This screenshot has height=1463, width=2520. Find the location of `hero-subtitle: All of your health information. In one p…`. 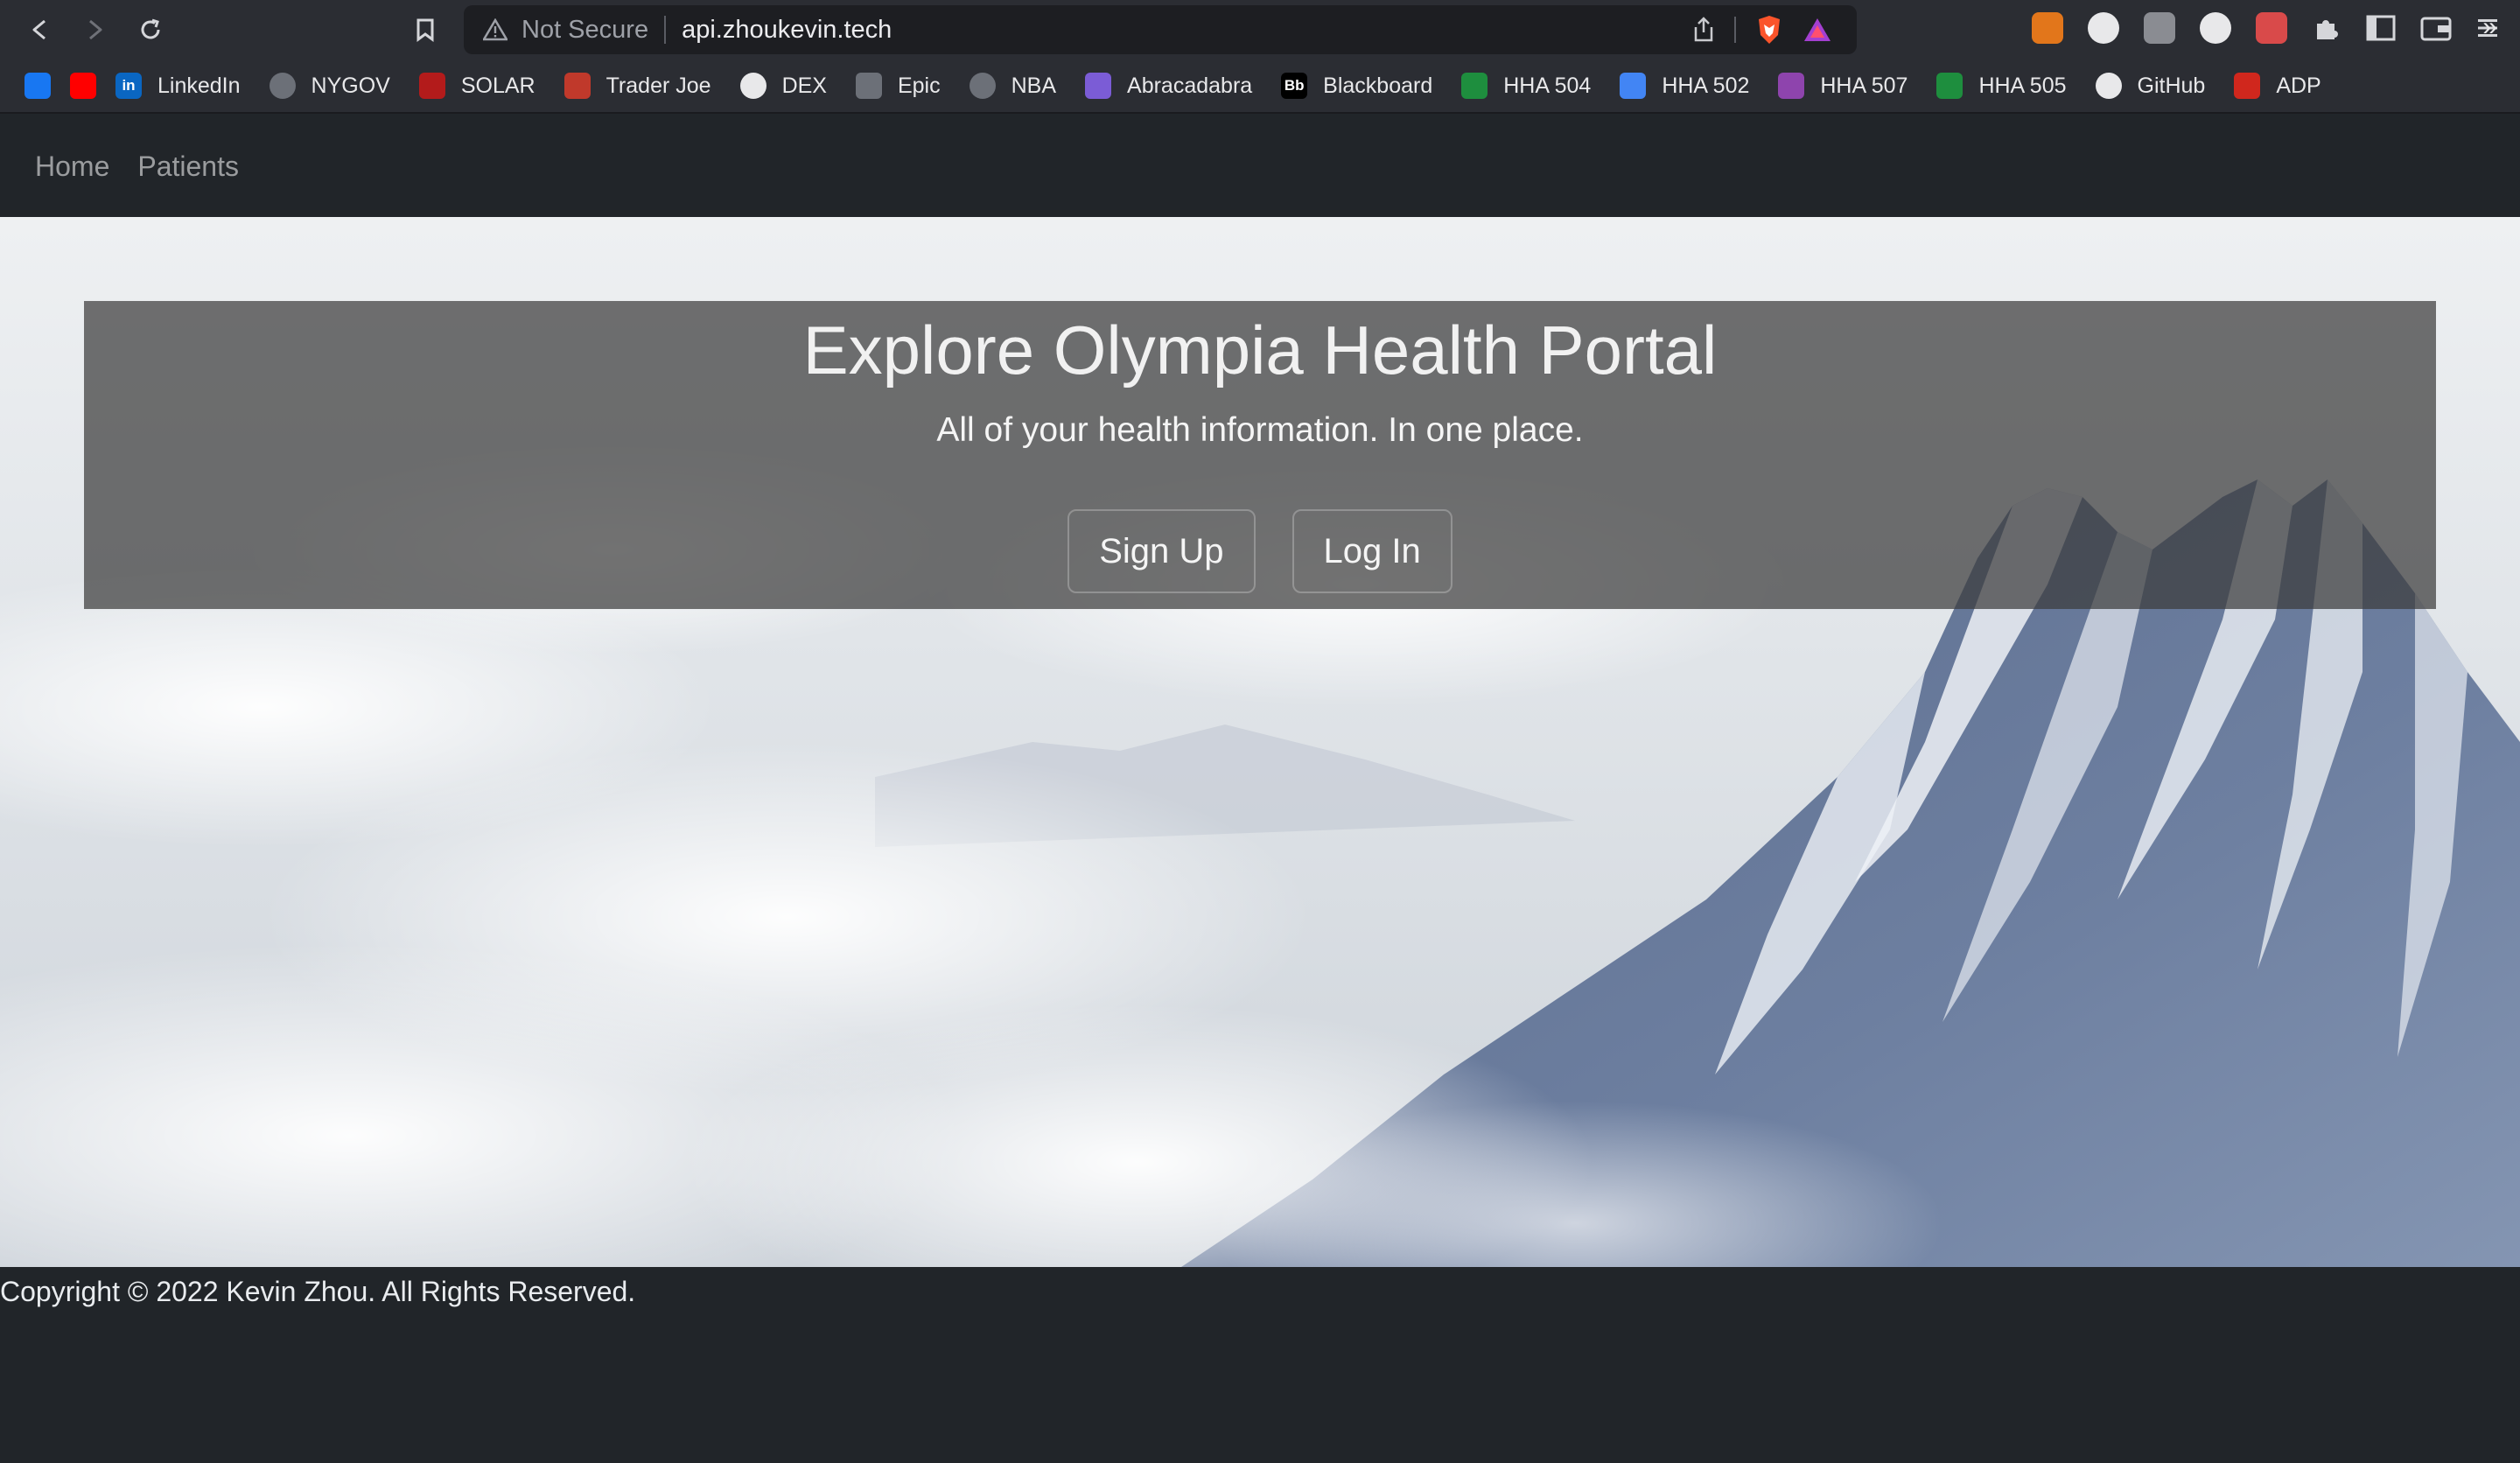

hero-subtitle: All of your health information. In one p… is located at coordinates (1260, 430).